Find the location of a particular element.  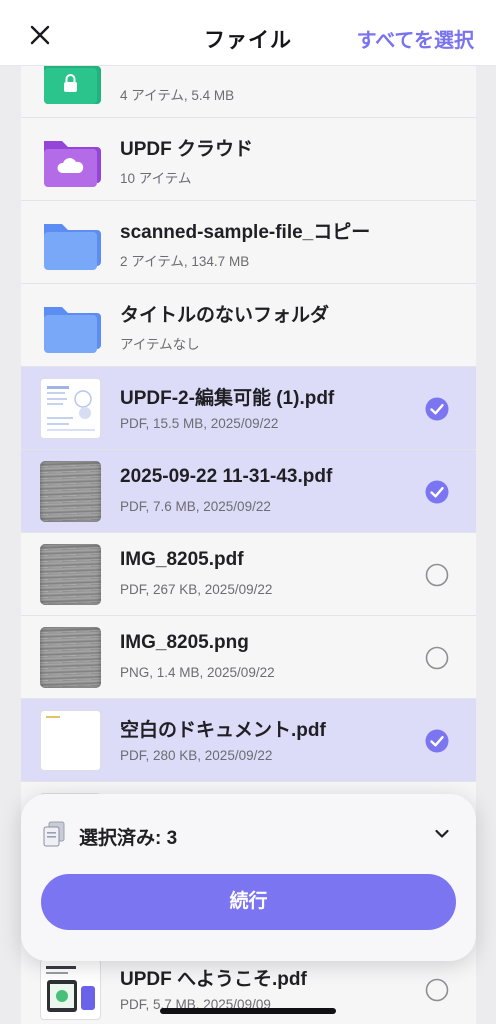

cloud-folder-icon is located at coordinates (70, 159).